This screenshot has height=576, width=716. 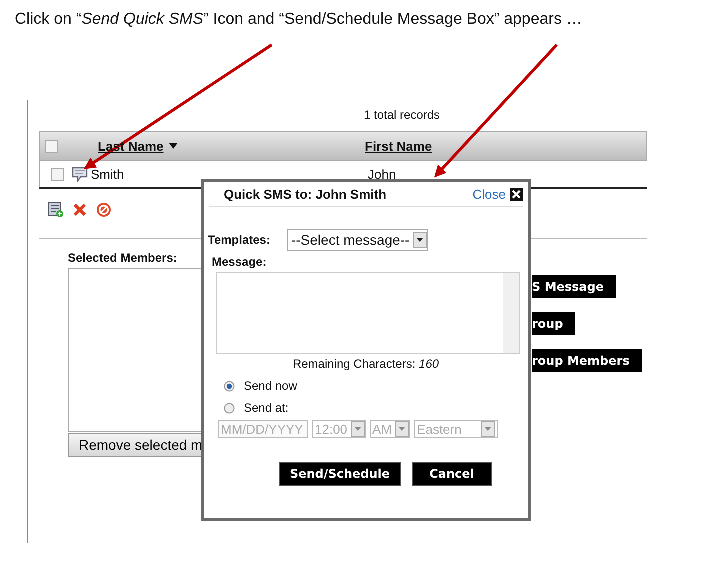 What do you see at coordinates (402, 115) in the screenshot?
I see `records-count: 1 total records` at bounding box center [402, 115].